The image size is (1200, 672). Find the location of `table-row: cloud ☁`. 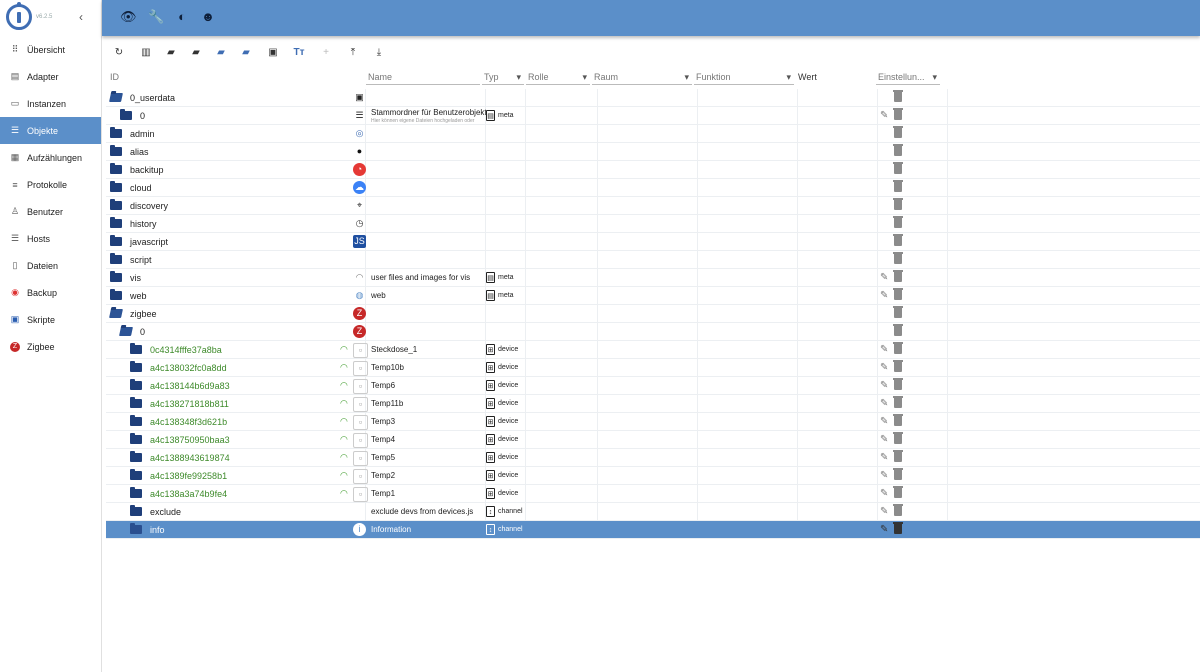

table-row: cloud ☁ is located at coordinates (653, 188).